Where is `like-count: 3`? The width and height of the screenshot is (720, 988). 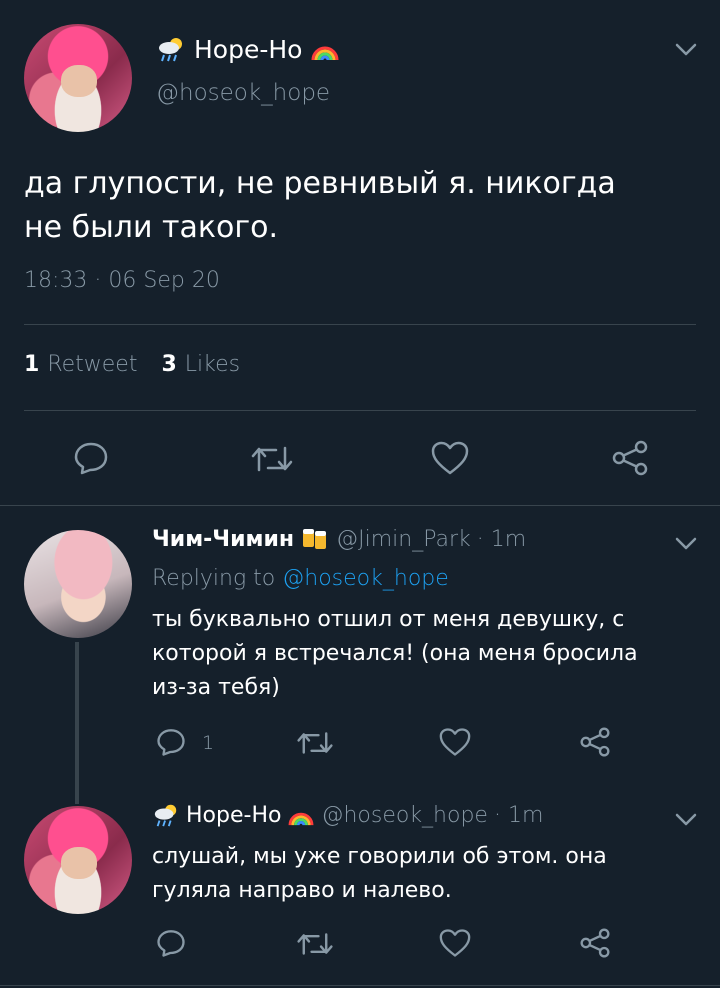
like-count: 3 is located at coordinates (168, 364).